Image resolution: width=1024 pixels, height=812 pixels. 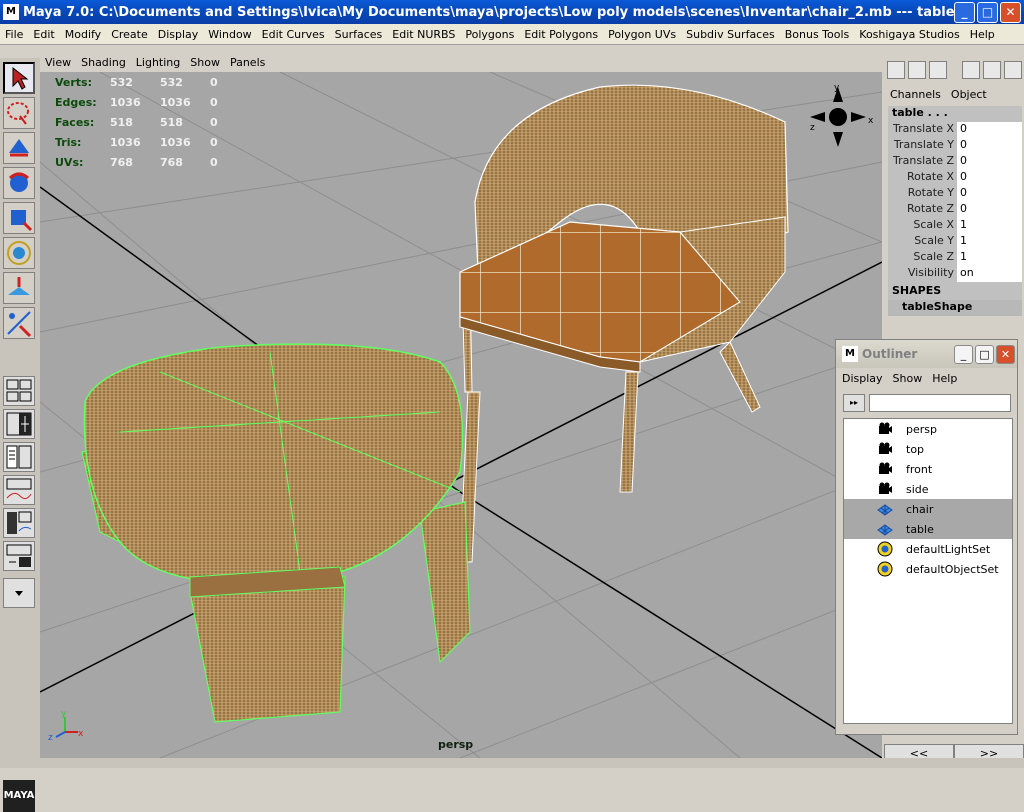 I want to click on hud-tris-b: 1036, so click(x=175, y=142).